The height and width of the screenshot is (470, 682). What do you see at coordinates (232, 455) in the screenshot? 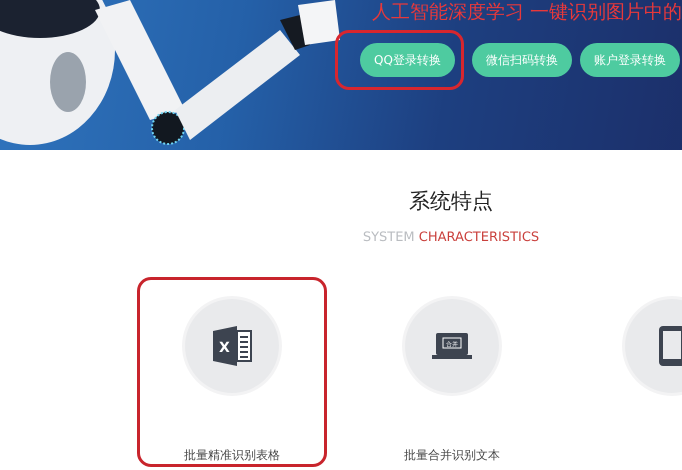
I see `feature-label: 批量精准识别表格` at bounding box center [232, 455].